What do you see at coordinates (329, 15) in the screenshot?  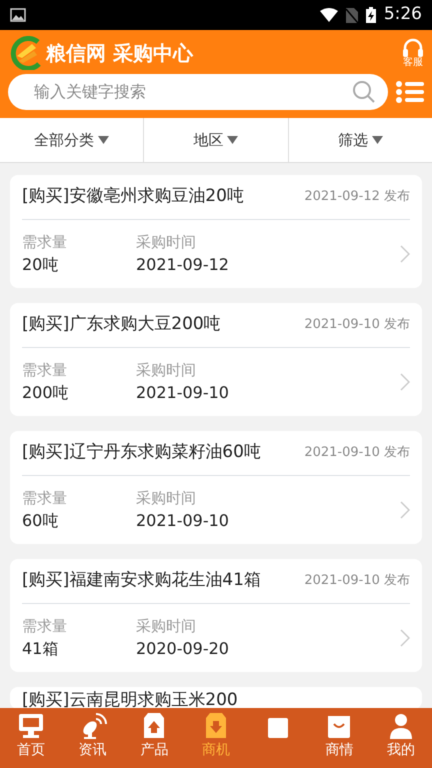 I see `wifi-icon` at bounding box center [329, 15].